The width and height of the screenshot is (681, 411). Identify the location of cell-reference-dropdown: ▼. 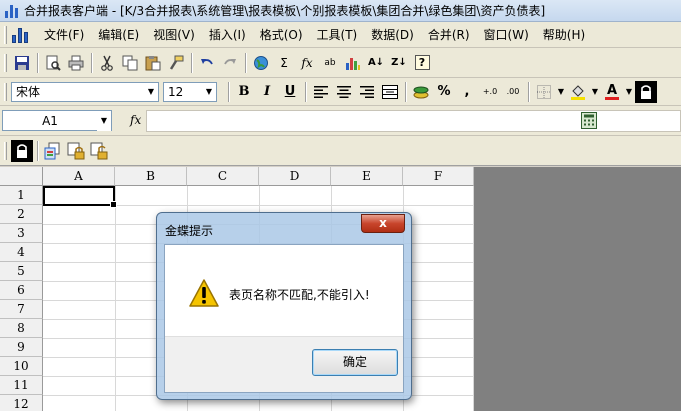
(104, 120).